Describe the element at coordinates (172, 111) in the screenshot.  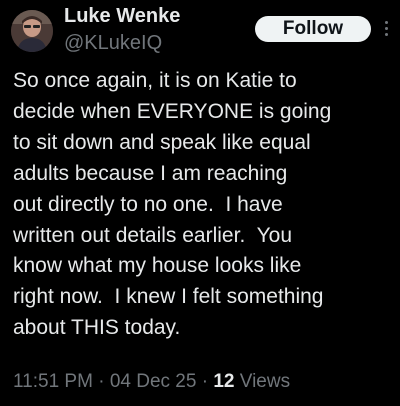
I see `tweet-text-line: decide when EVERYONE is going` at that location.